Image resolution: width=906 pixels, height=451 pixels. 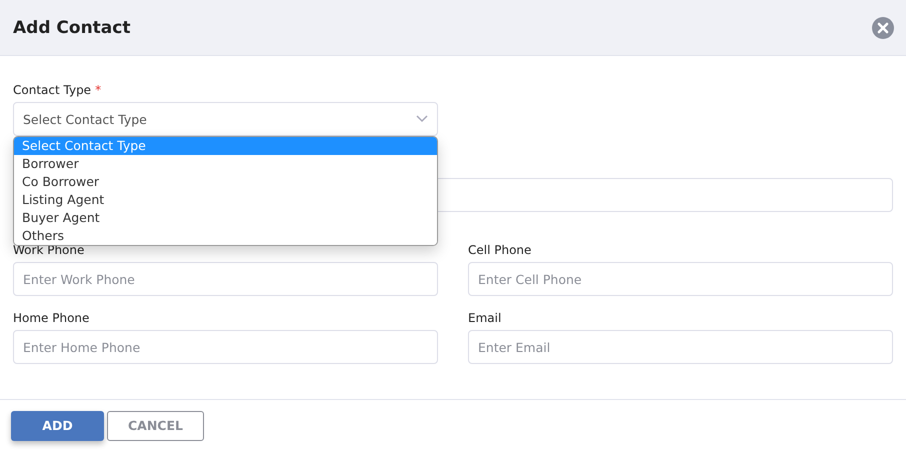 I want to click on add-button: ADD, so click(x=57, y=425).